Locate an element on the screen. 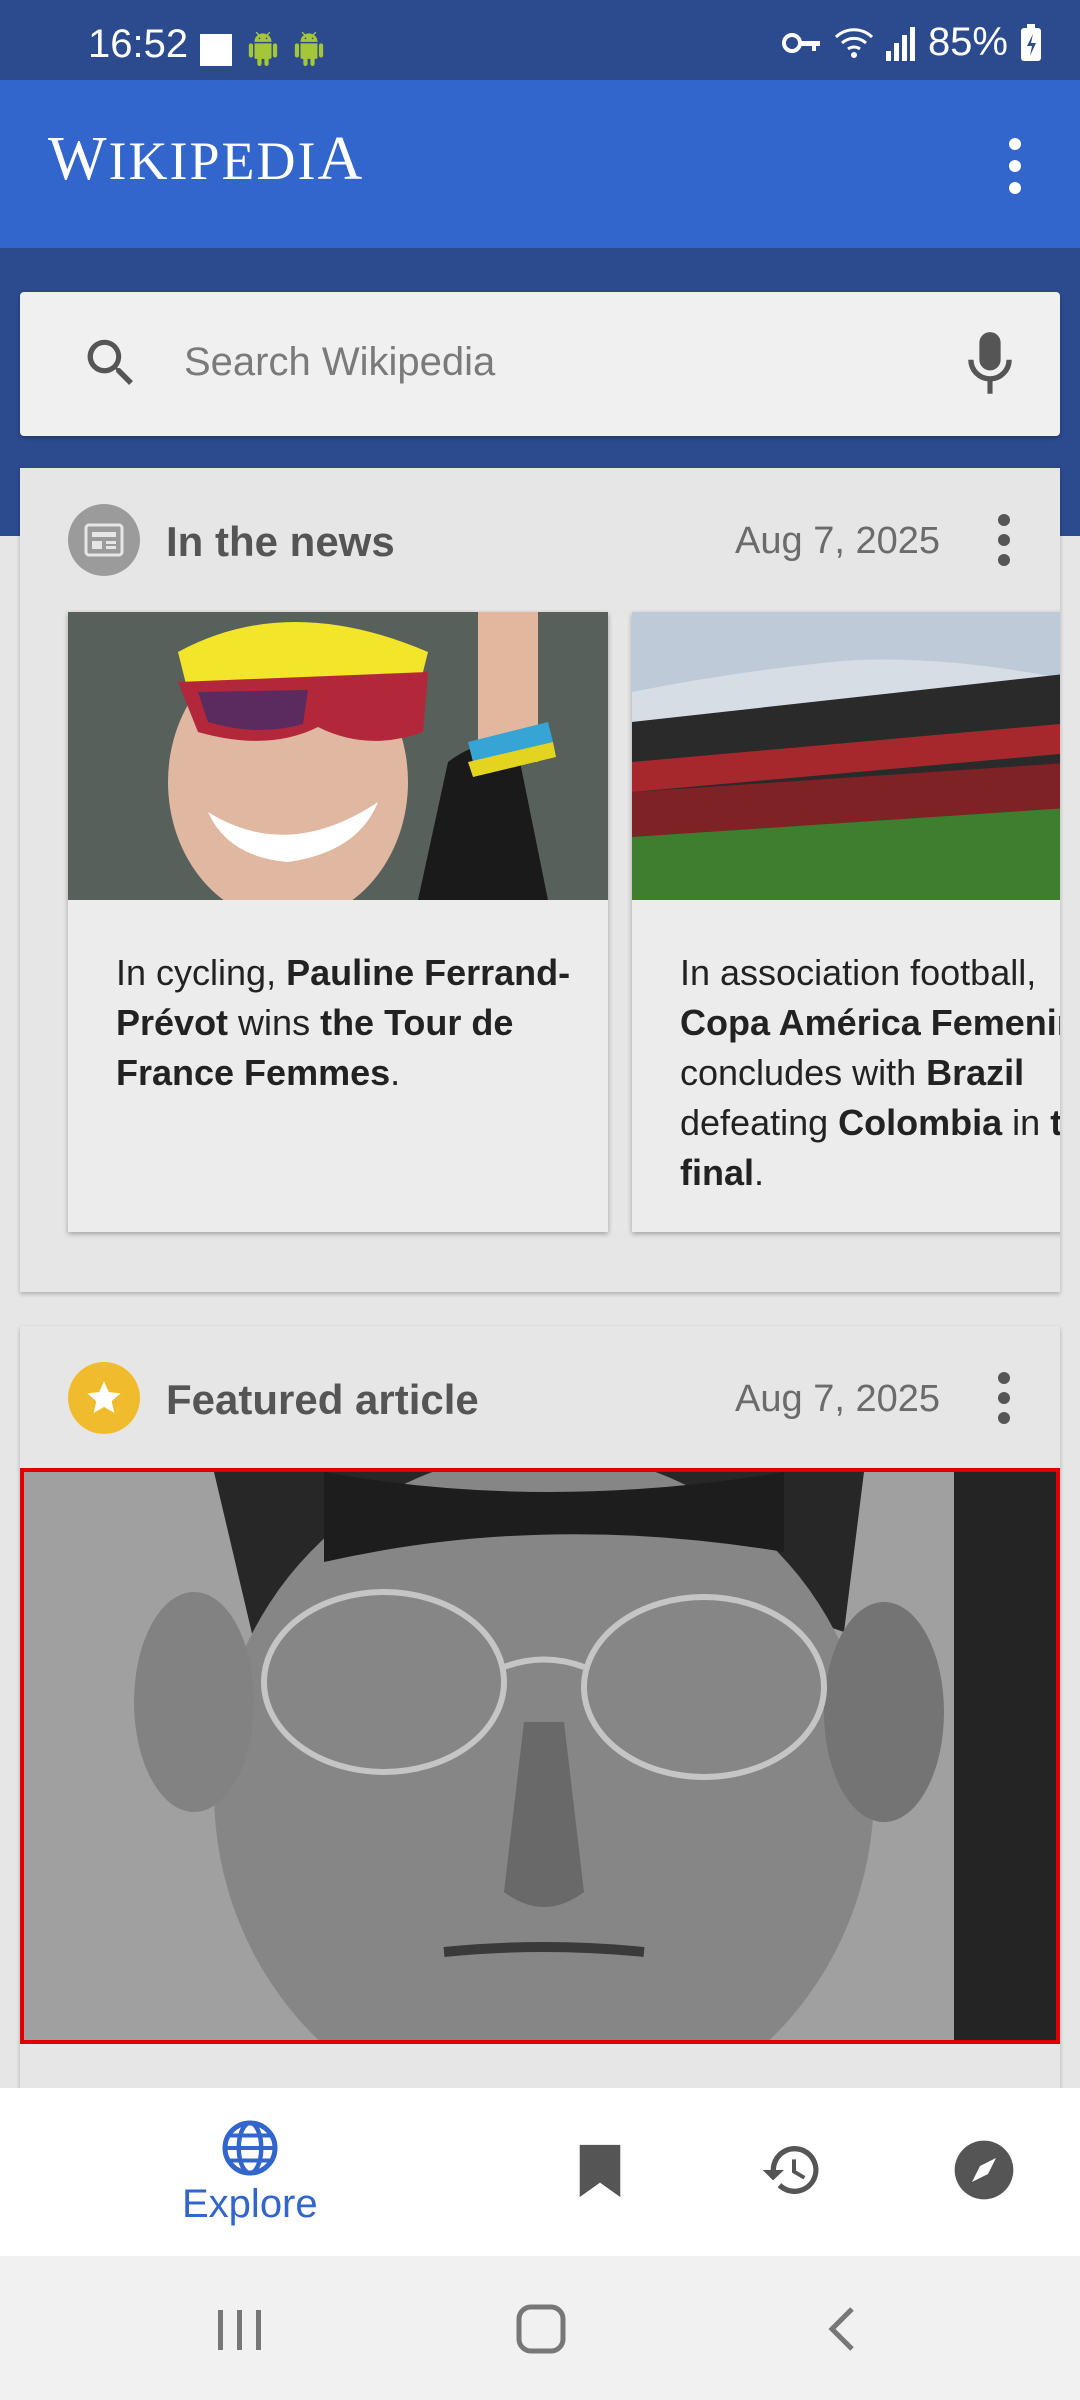 This screenshot has width=1080, height=2400. vpn-key-icon is located at coordinates (800, 42).